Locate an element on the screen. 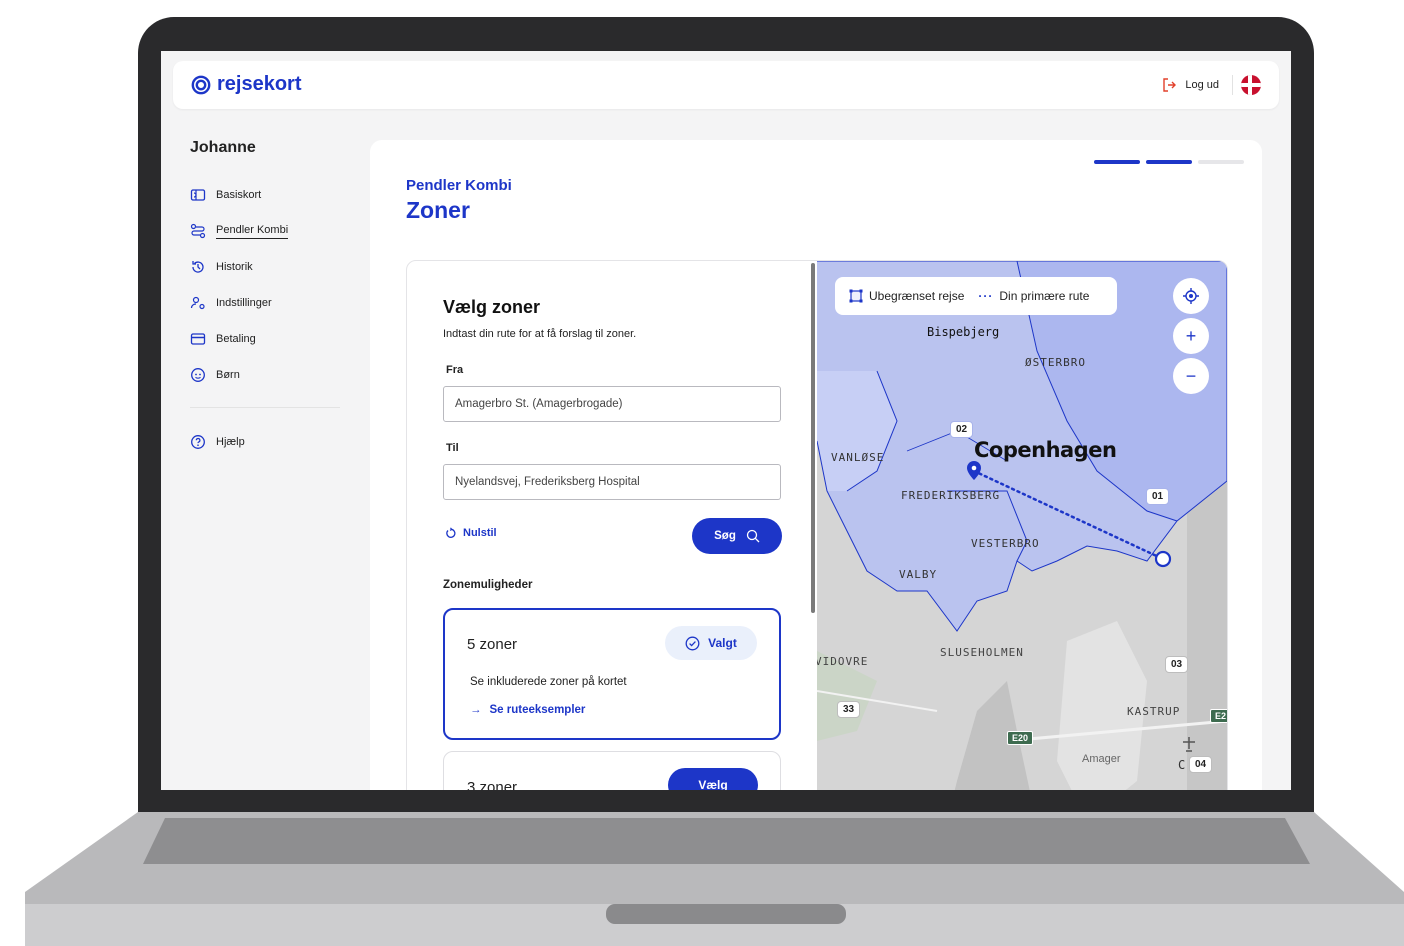 This screenshot has height=946, width=1404. sidebar-item-pendler-kombi: Pendler Kombi is located at coordinates (270, 231).